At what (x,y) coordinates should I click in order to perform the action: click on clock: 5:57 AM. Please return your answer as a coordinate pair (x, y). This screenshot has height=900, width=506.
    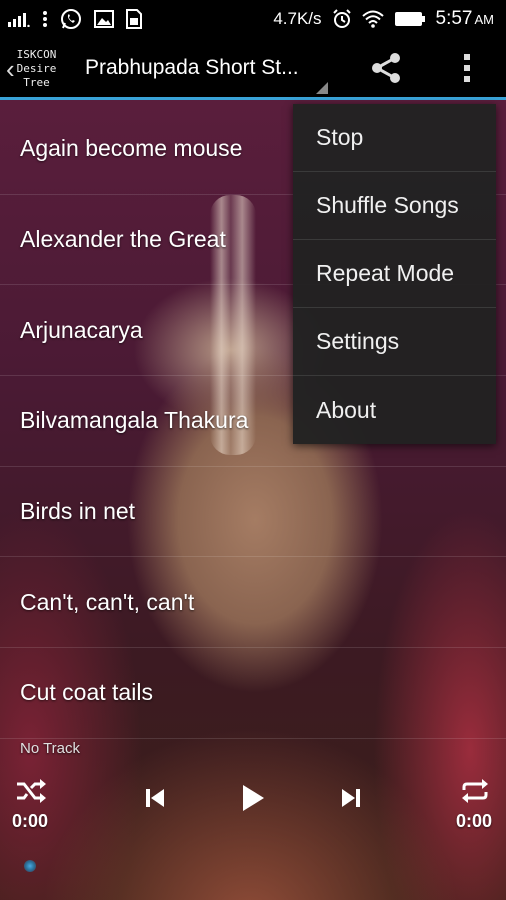
    Looking at the image, I should click on (465, 19).